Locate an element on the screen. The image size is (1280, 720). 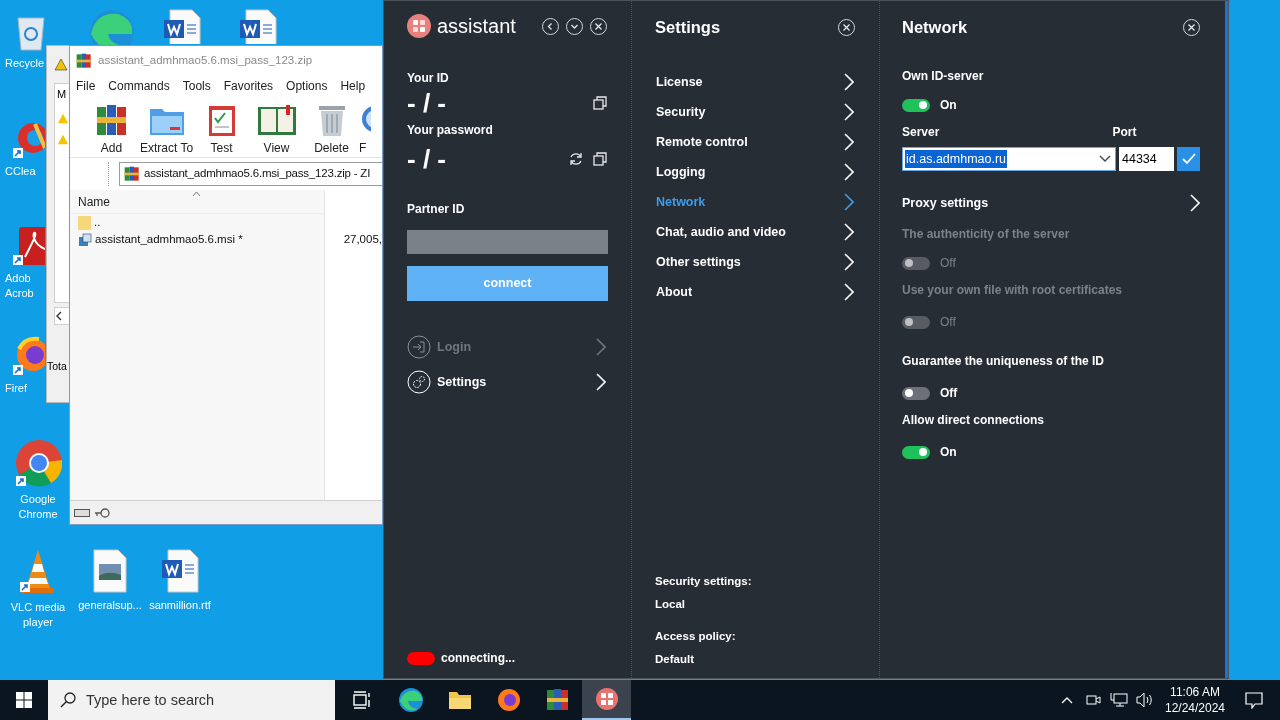
settings-menu-item: Logging is located at coordinates (755, 172).